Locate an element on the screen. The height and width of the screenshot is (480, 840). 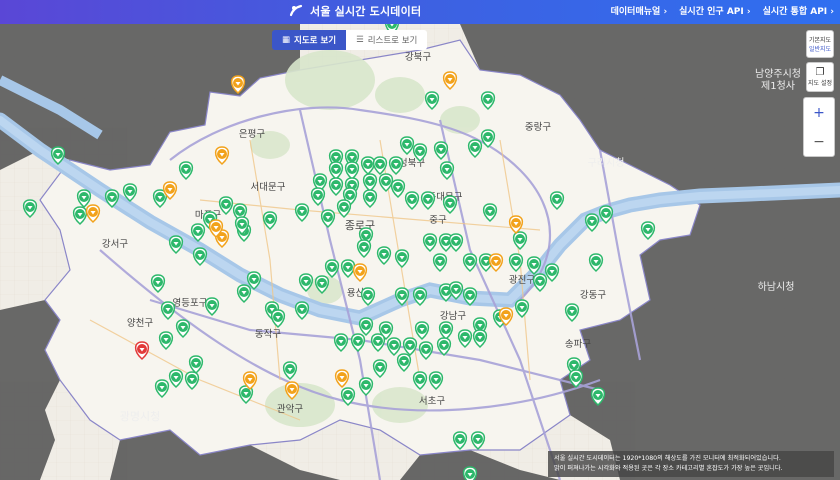
label-gangbuk: 강북구 is located at coordinates (418, 57).